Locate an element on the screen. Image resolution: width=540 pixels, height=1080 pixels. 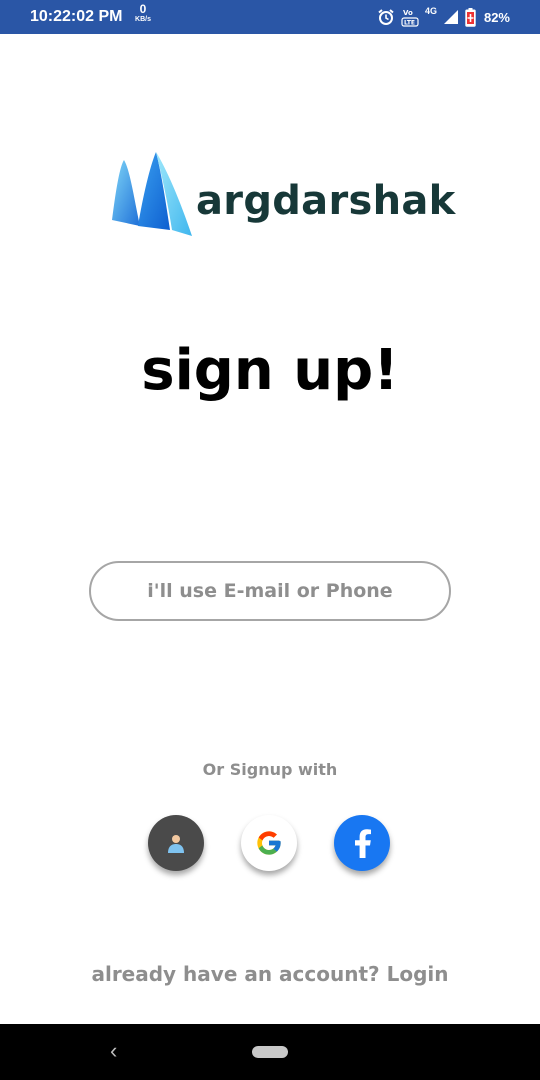
login-link: Login is located at coordinates (418, 974).